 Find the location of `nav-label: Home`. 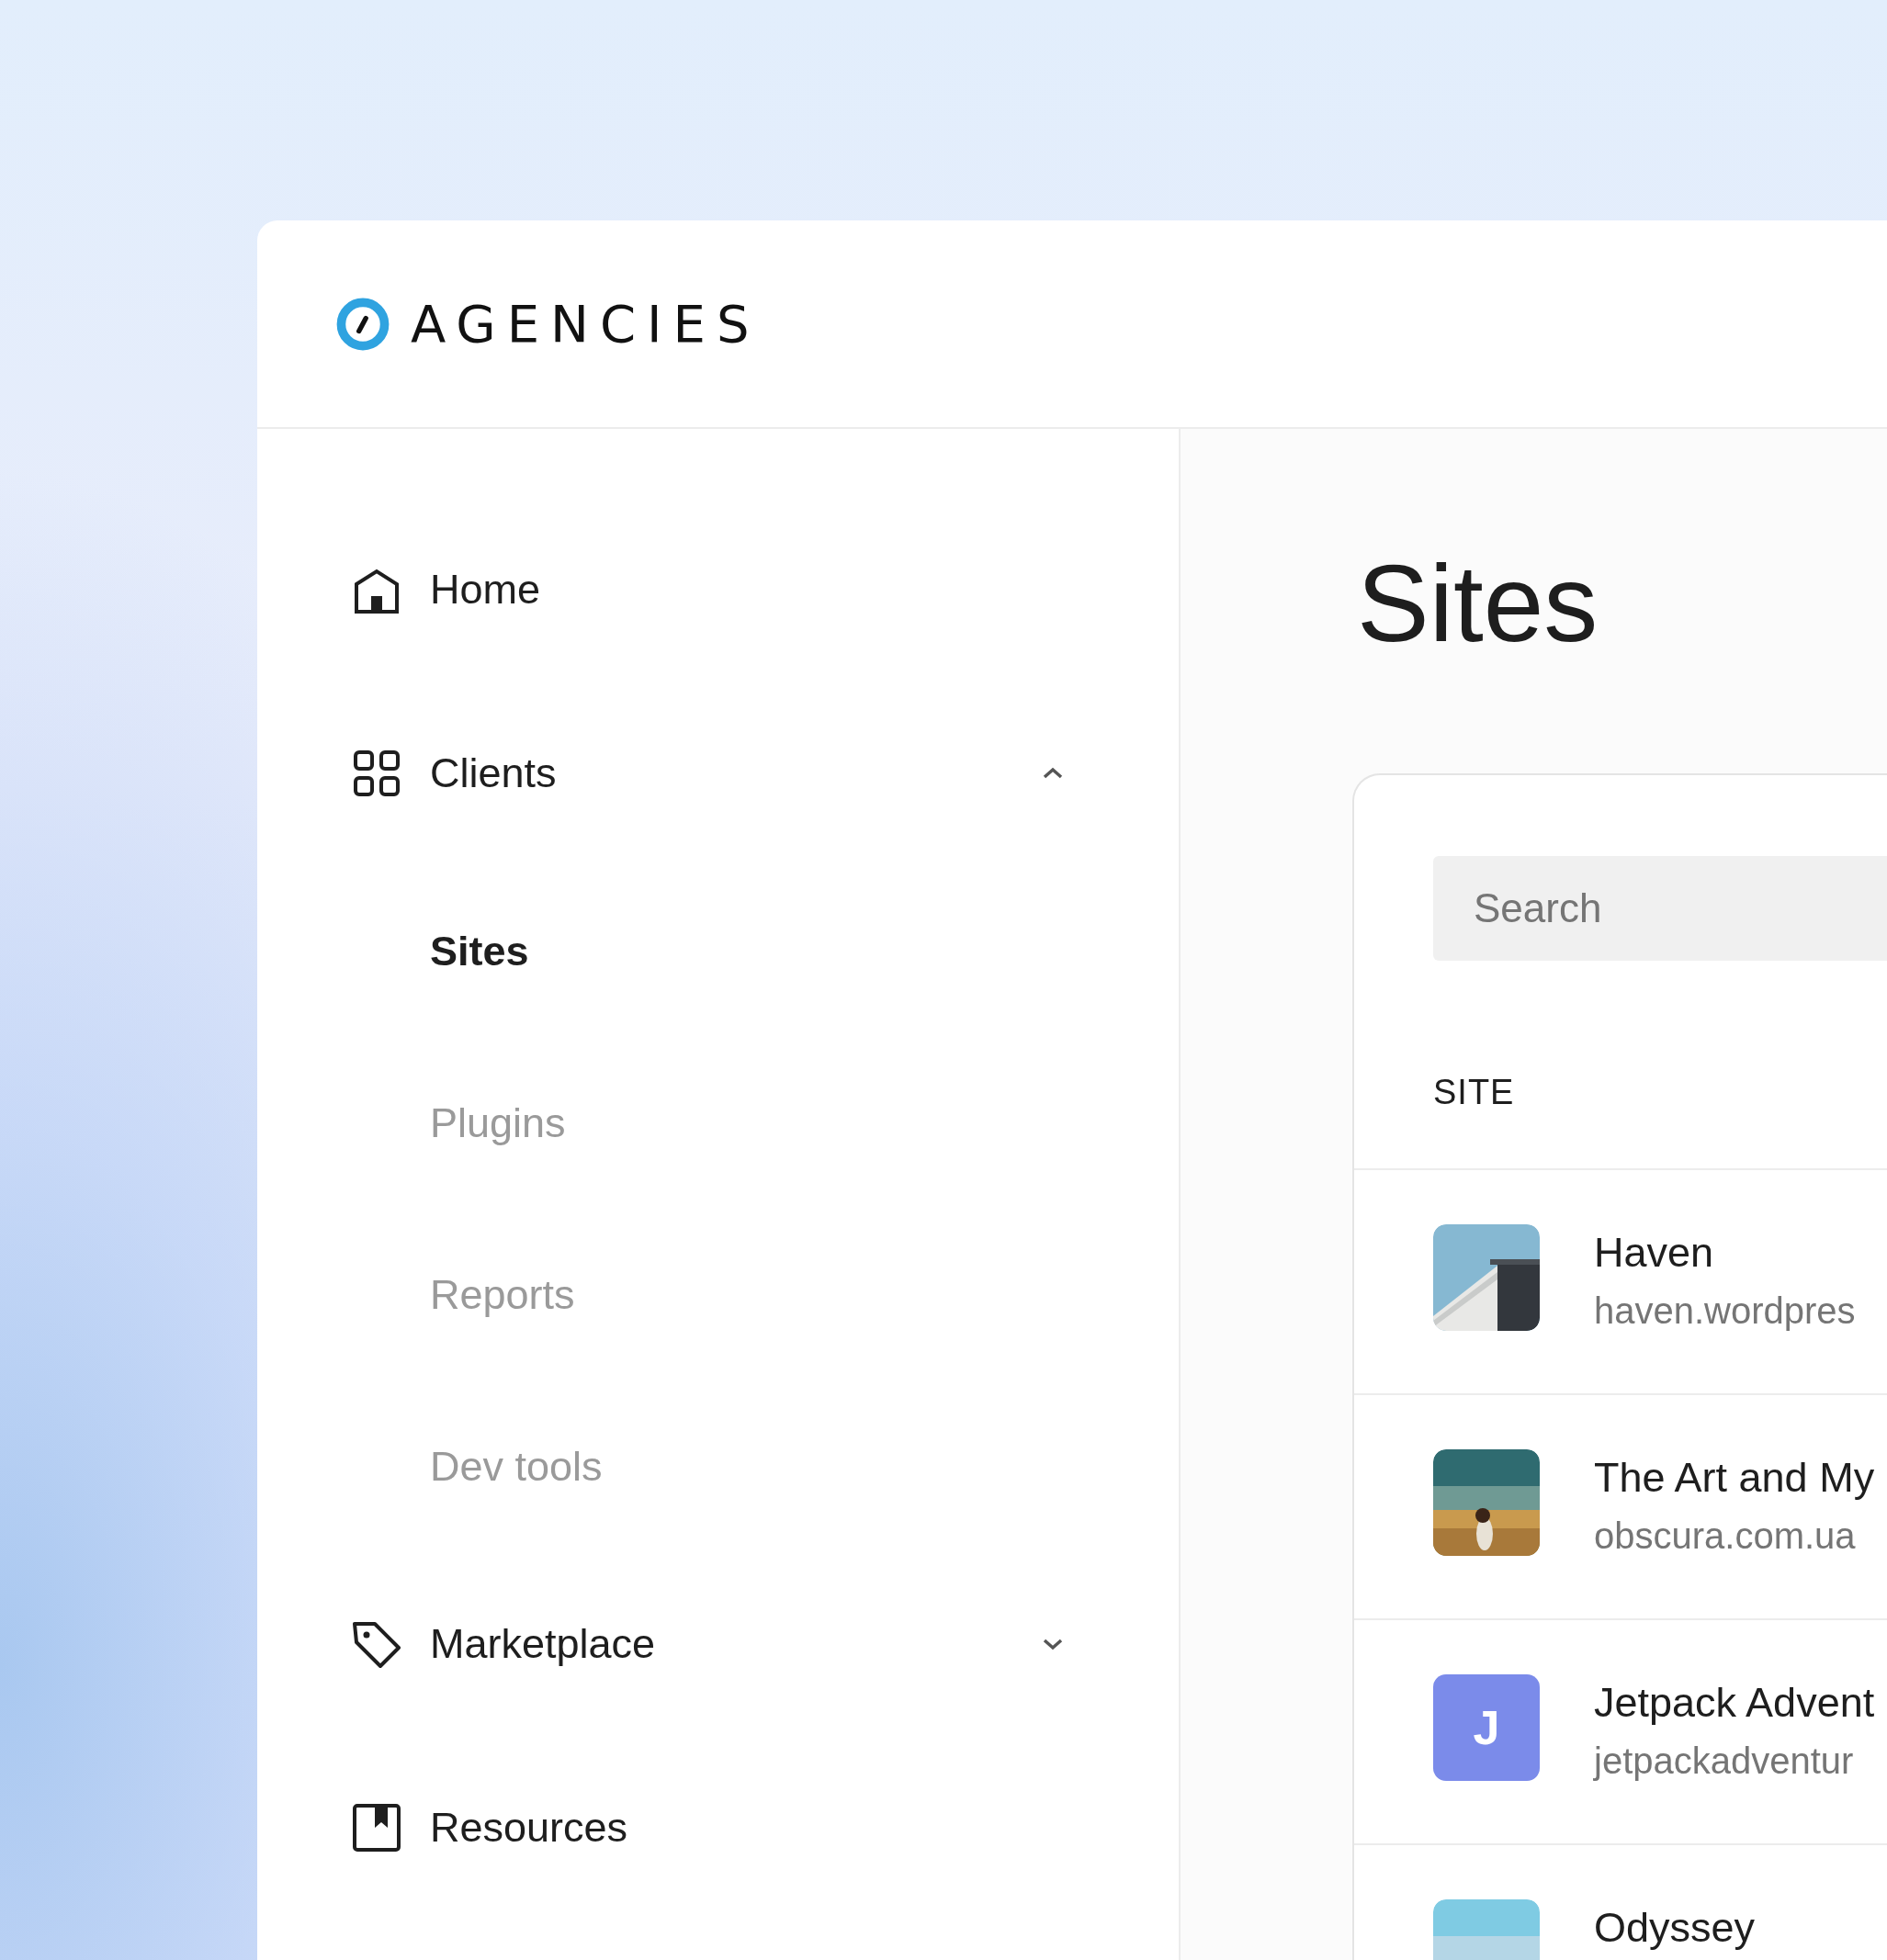

nav-label: Home is located at coordinates (486, 590).